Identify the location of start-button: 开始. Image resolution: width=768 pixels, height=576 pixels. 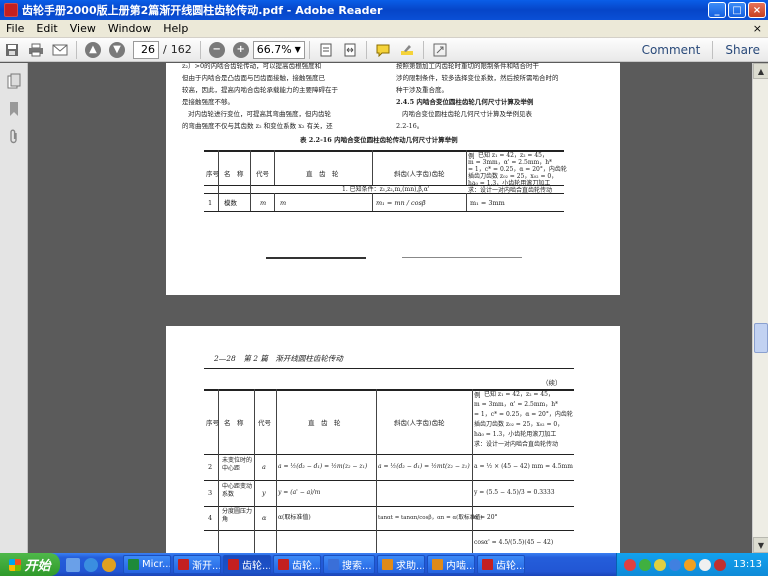
(30, 564).